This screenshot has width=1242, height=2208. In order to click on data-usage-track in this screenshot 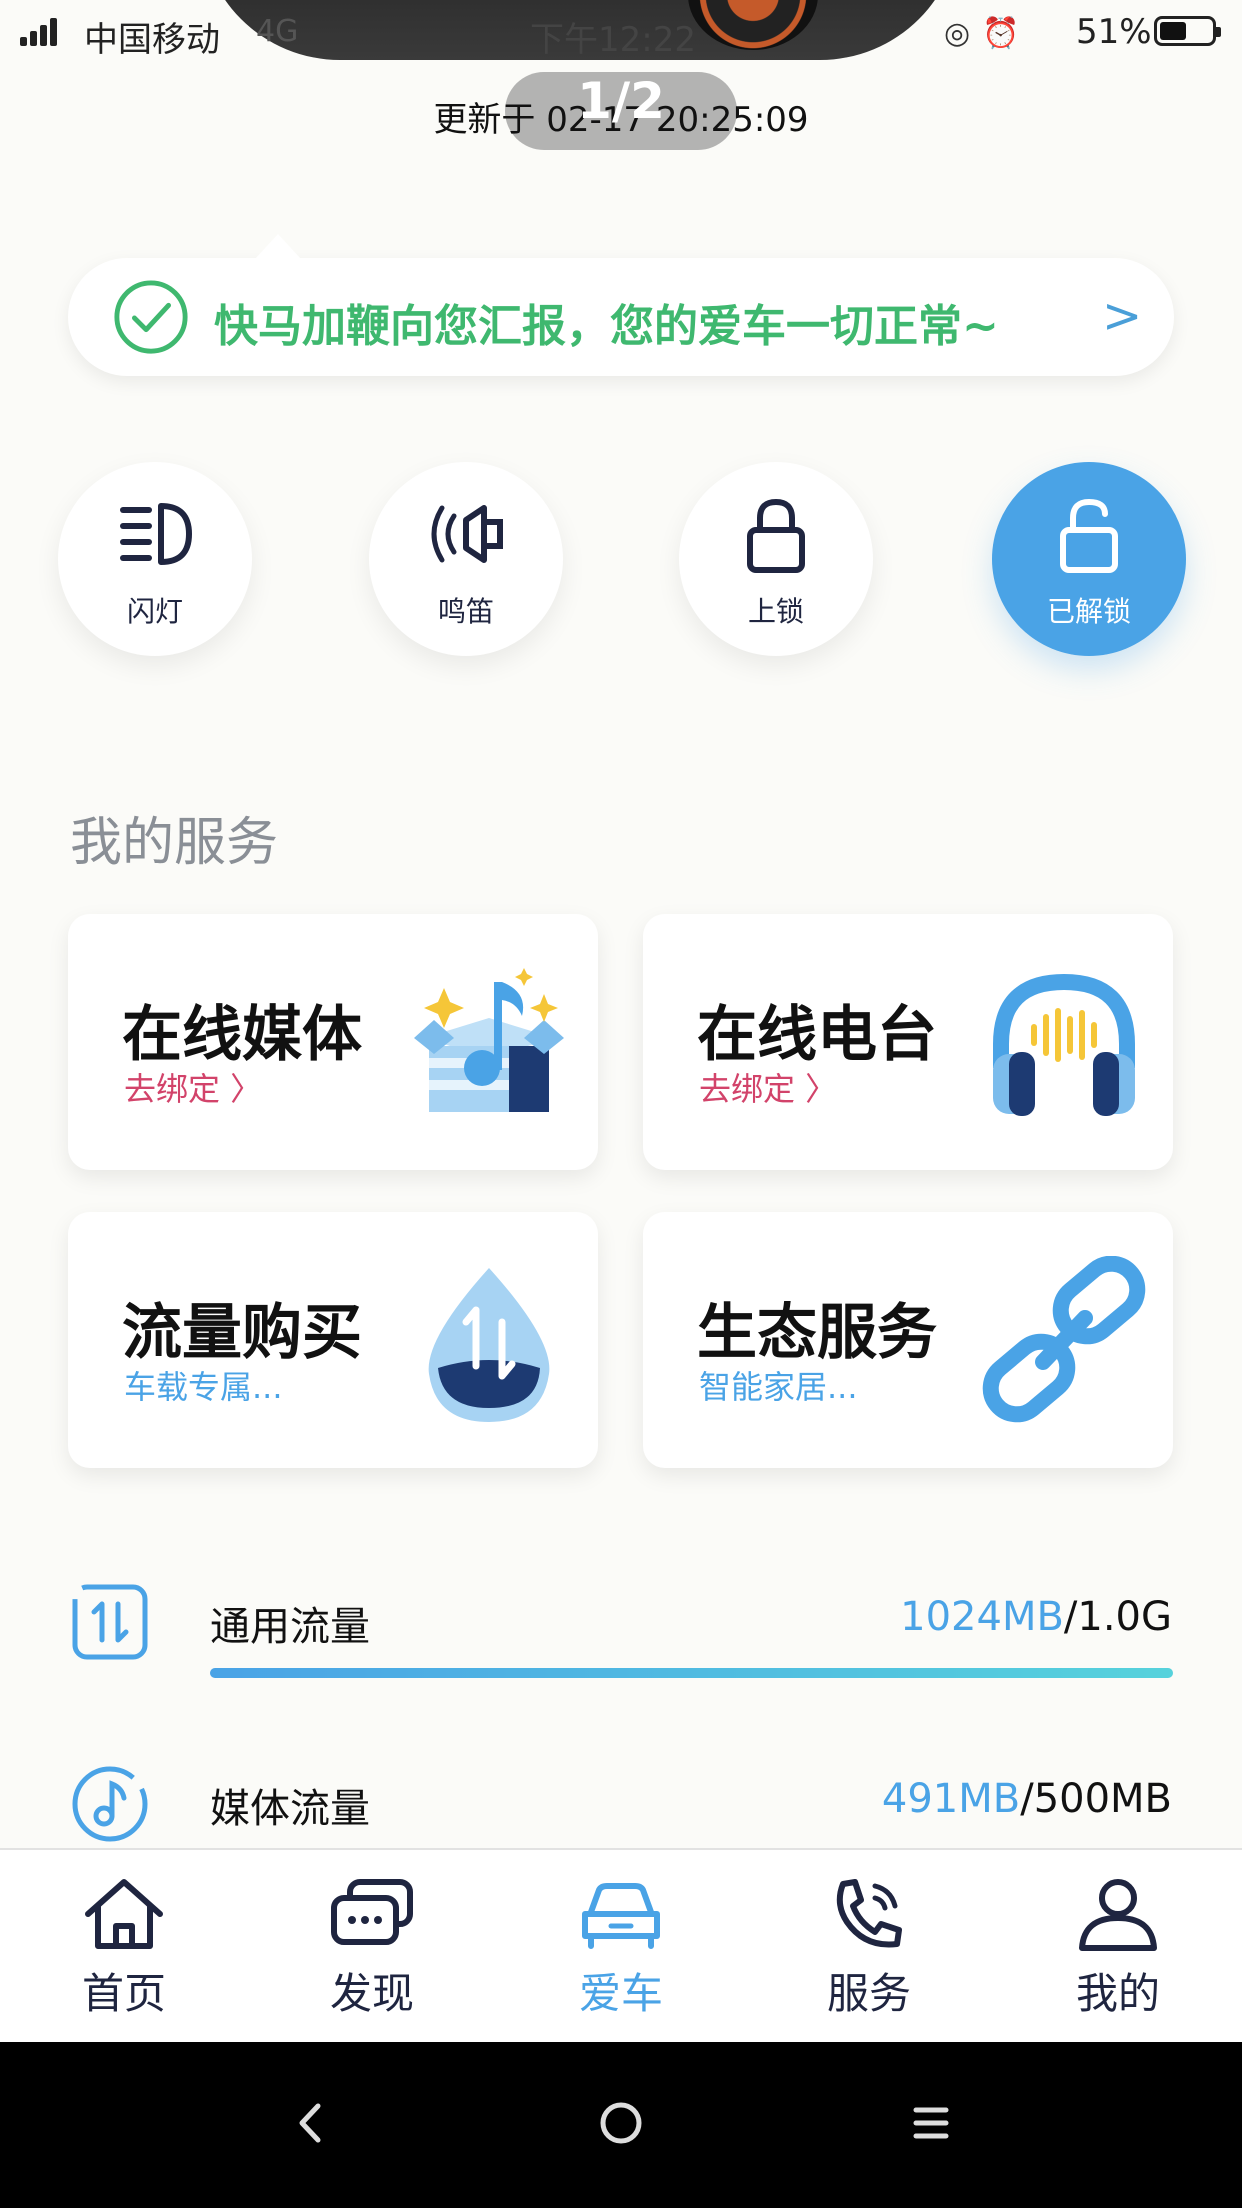, I will do `click(691, 1673)`.